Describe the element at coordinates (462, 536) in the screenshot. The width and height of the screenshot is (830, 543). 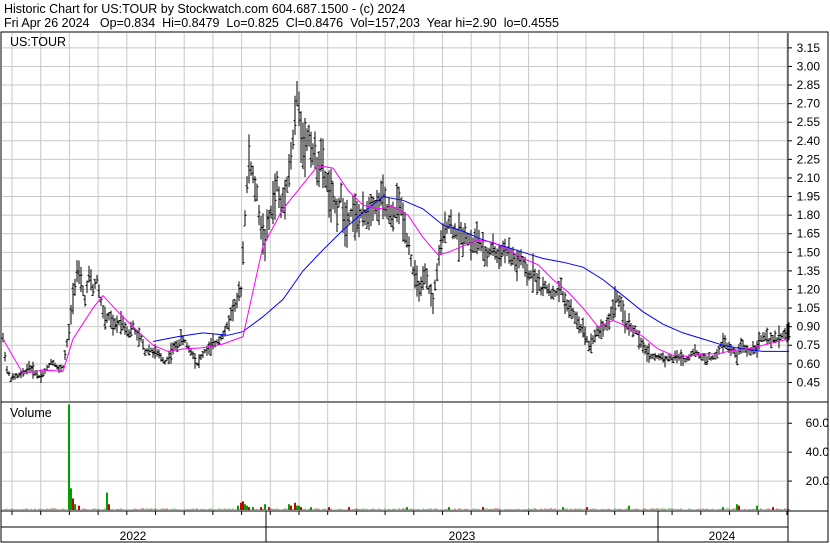
I see `year-label-2023: 2023` at that location.